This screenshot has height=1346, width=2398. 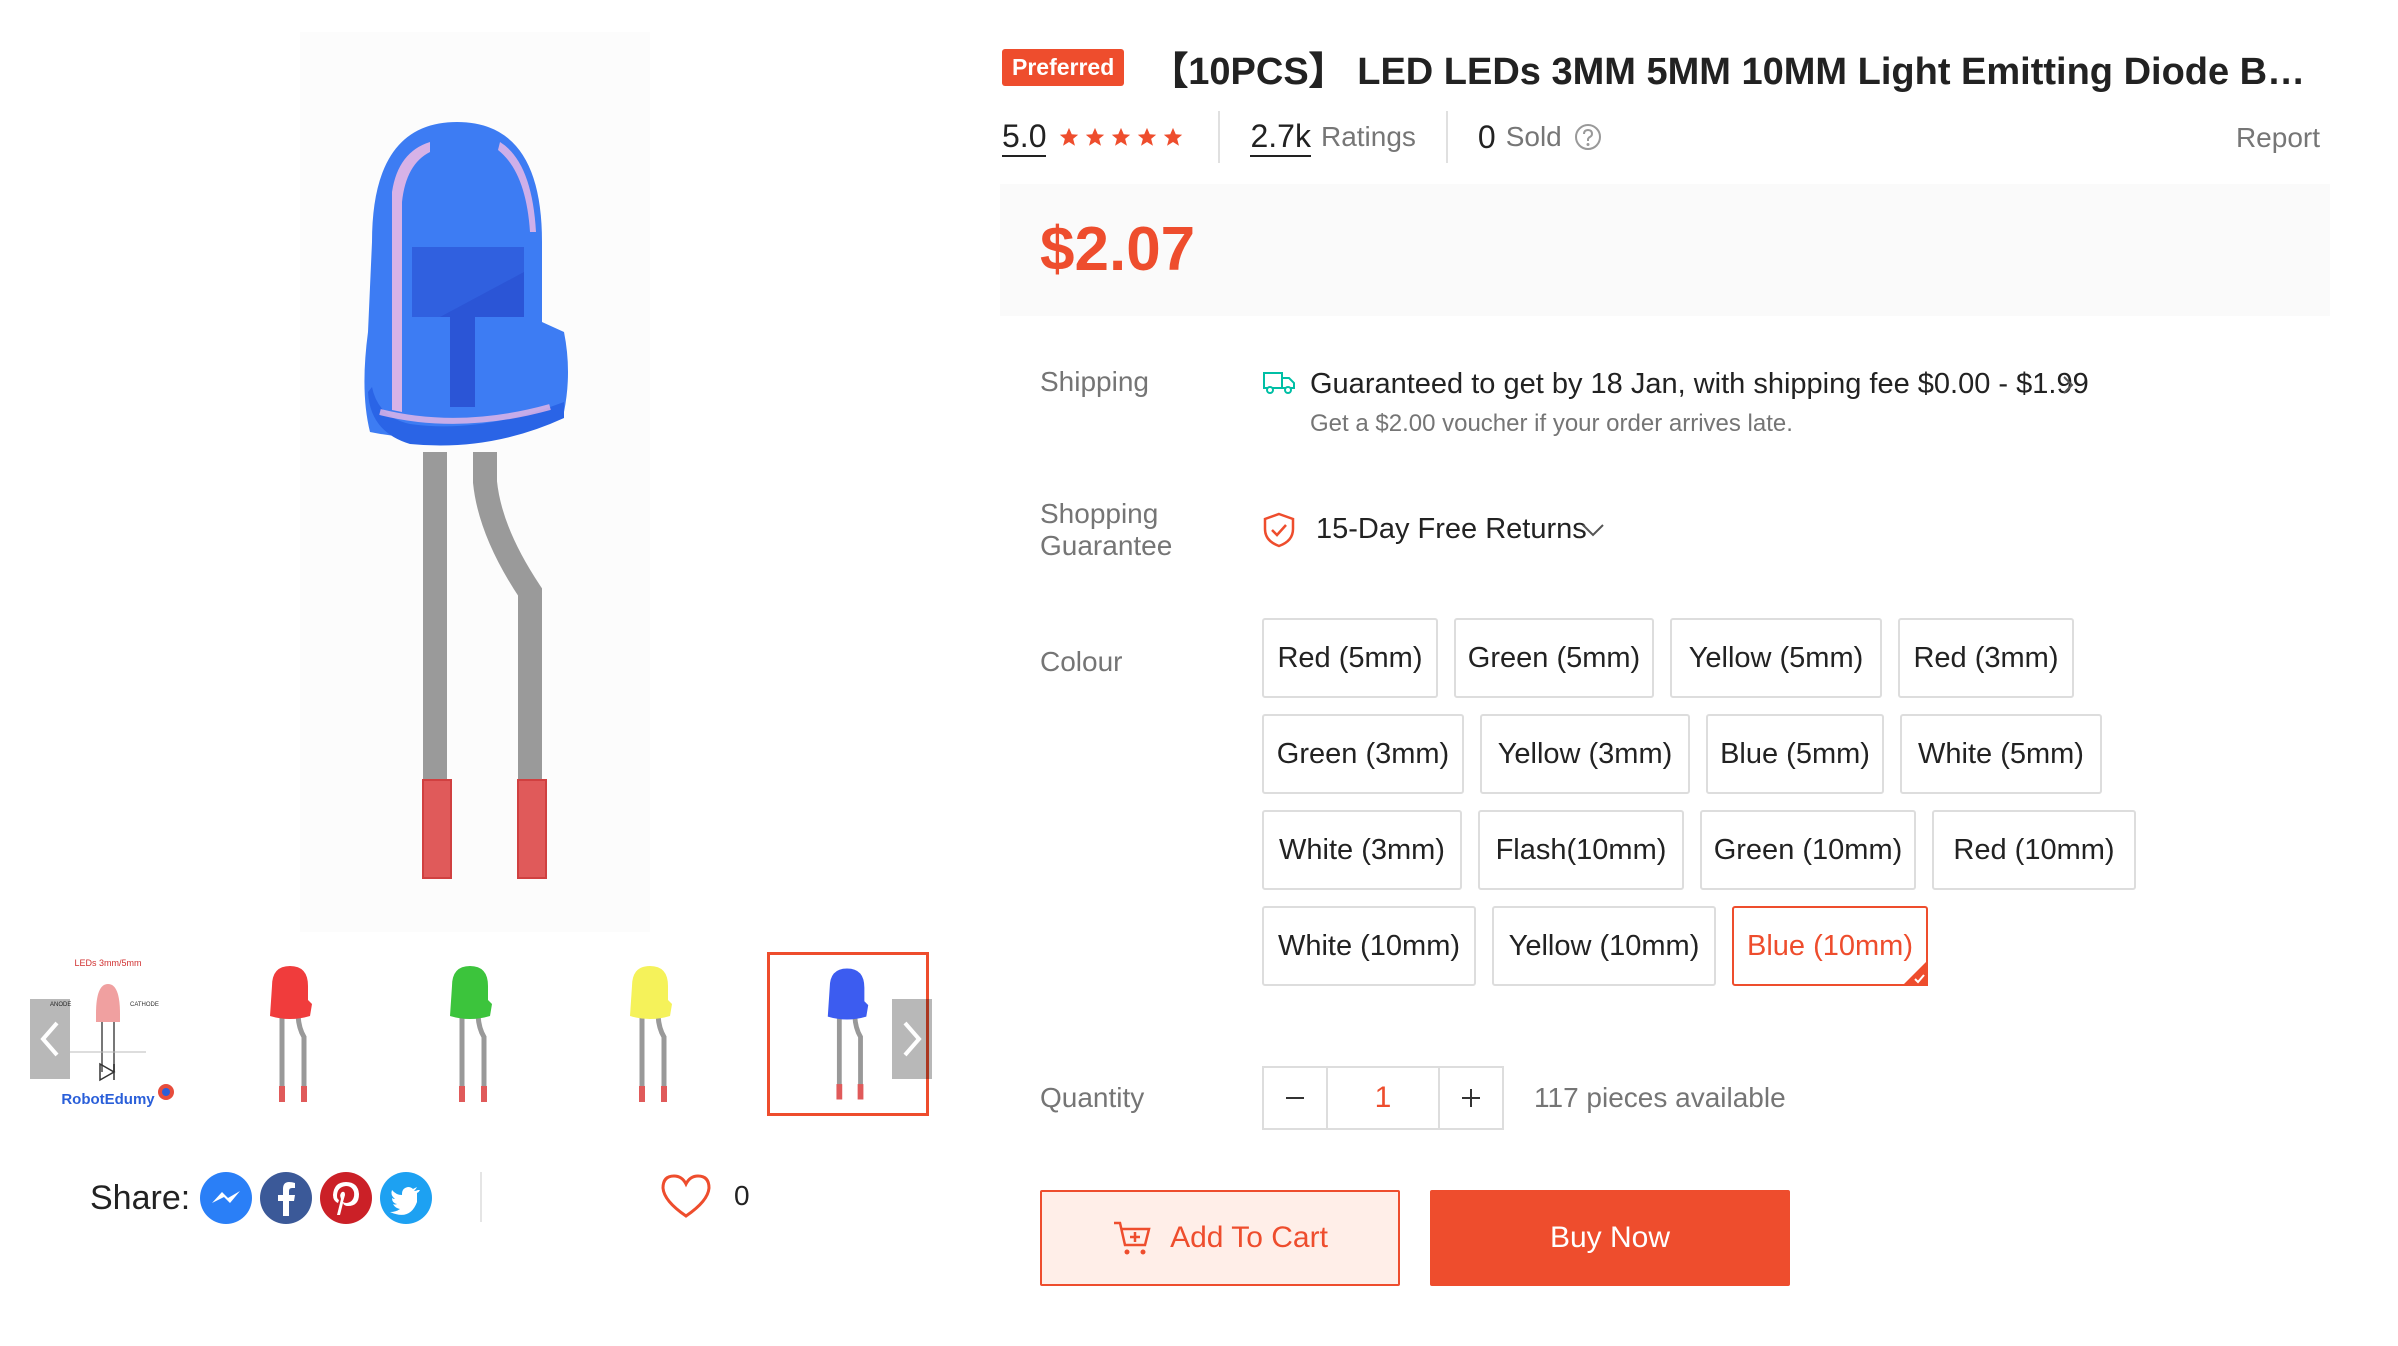 What do you see at coordinates (144, 1005) in the screenshot?
I see `svg-text: CATHODE` at bounding box center [144, 1005].